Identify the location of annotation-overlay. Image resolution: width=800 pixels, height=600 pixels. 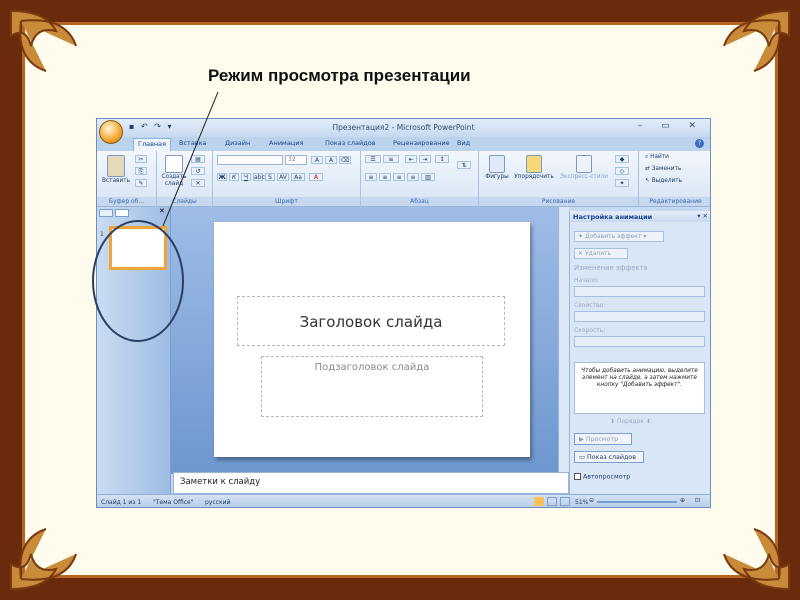
(155, 216).